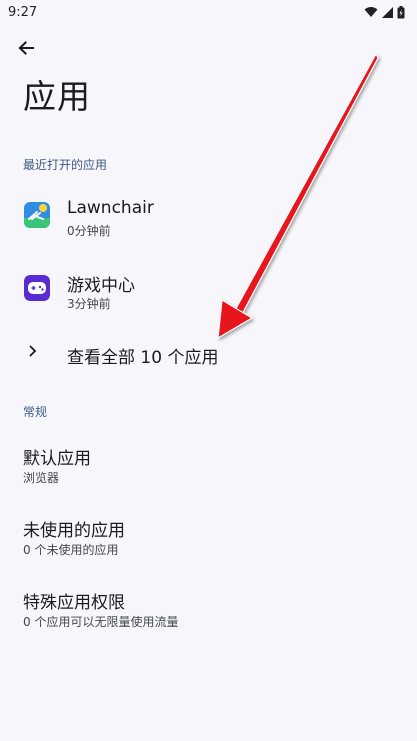 The height and width of the screenshot is (741, 417). I want to click on general-header: 常规, so click(35, 412).